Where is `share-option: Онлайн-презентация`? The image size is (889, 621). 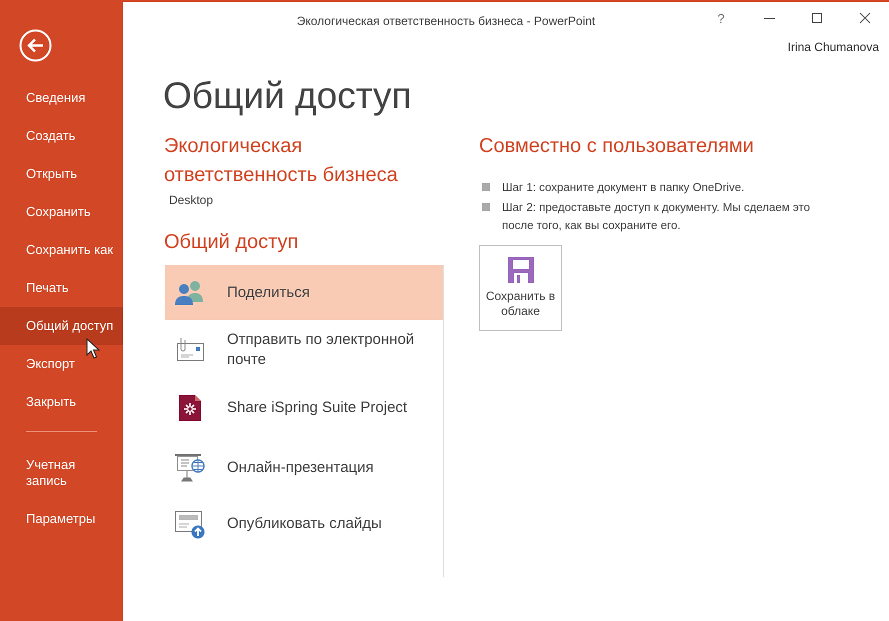 share-option: Онлайн-презентация is located at coordinates (304, 468).